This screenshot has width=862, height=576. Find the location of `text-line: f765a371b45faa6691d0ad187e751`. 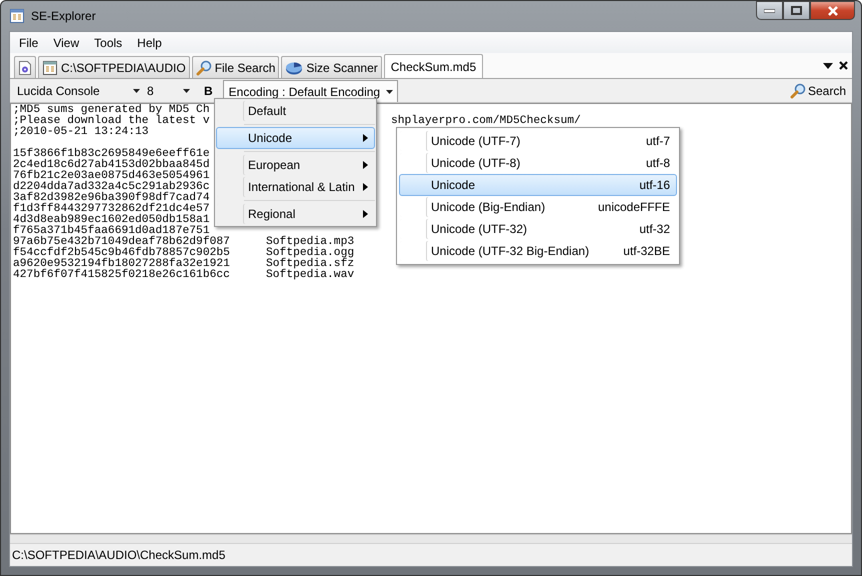

text-line: f765a371b45faa6691d0ad187e751 is located at coordinates (111, 231).